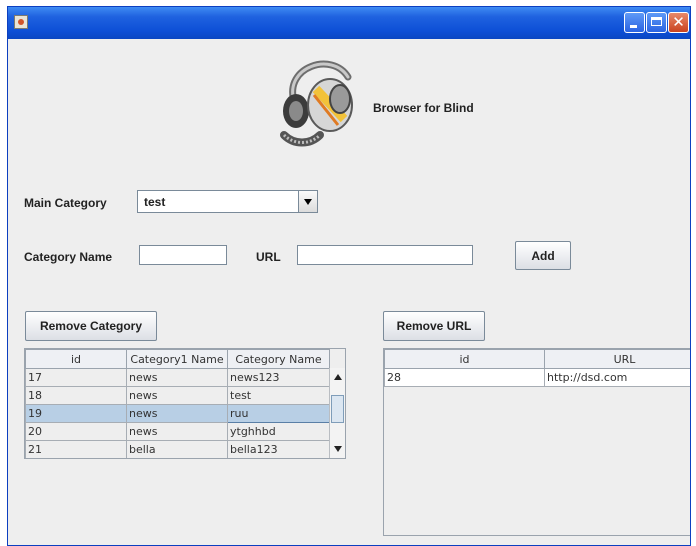 The width and height of the screenshot is (696, 546). Describe the element at coordinates (268, 257) in the screenshot. I see `url-label: URL` at that location.